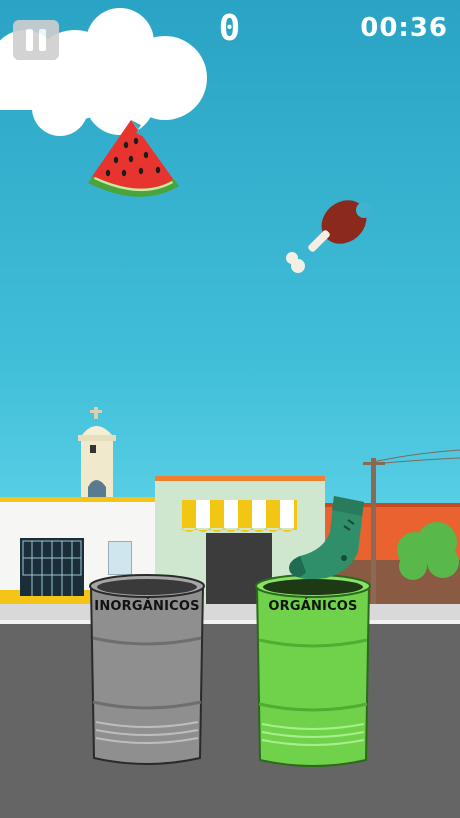 This screenshot has width=460, height=818. Describe the element at coordinates (428, 569) in the screenshot. I see `tree` at that location.